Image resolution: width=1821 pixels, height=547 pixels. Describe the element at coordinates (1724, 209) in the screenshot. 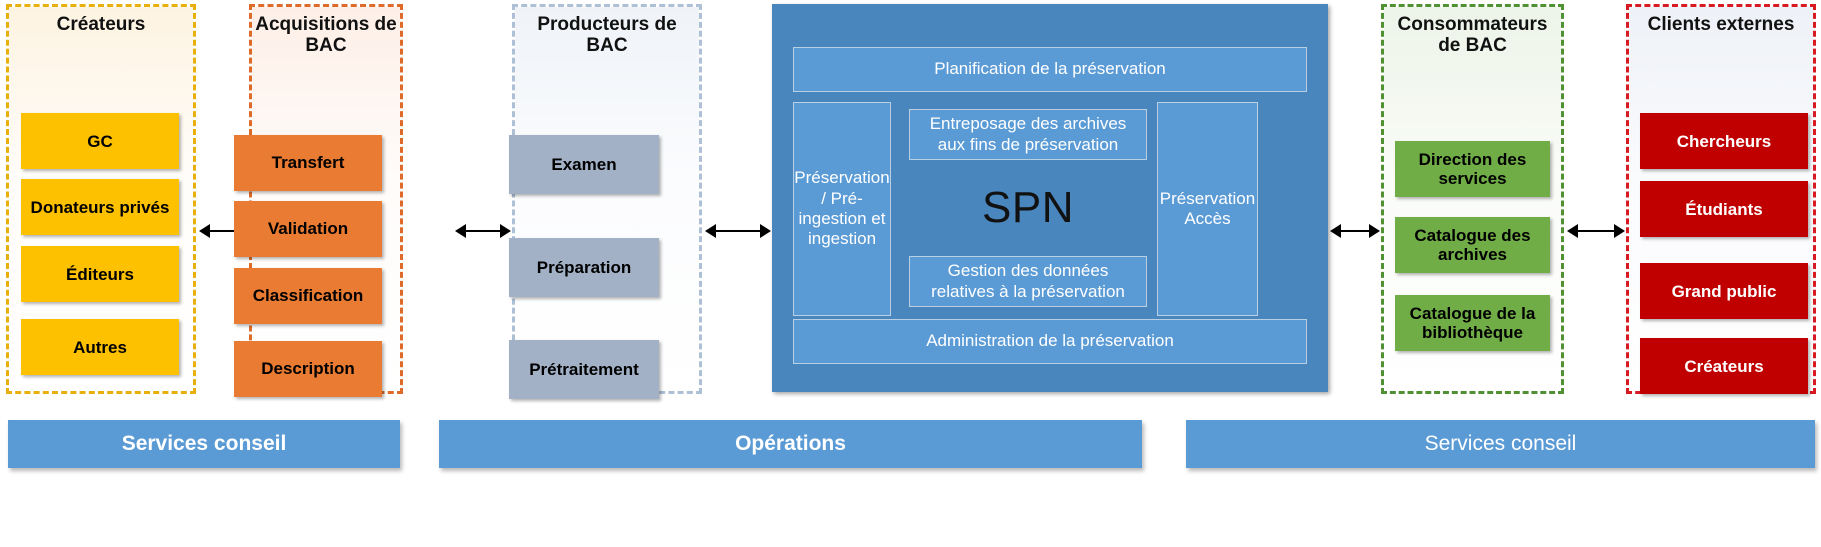

I see `chip-etudiants: Étudiants` at that location.